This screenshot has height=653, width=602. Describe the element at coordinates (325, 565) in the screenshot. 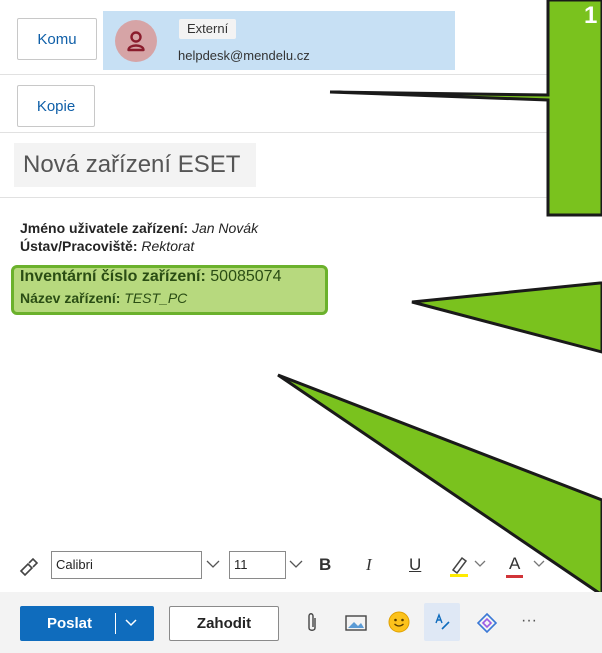

I see `bold-button: B` at that location.